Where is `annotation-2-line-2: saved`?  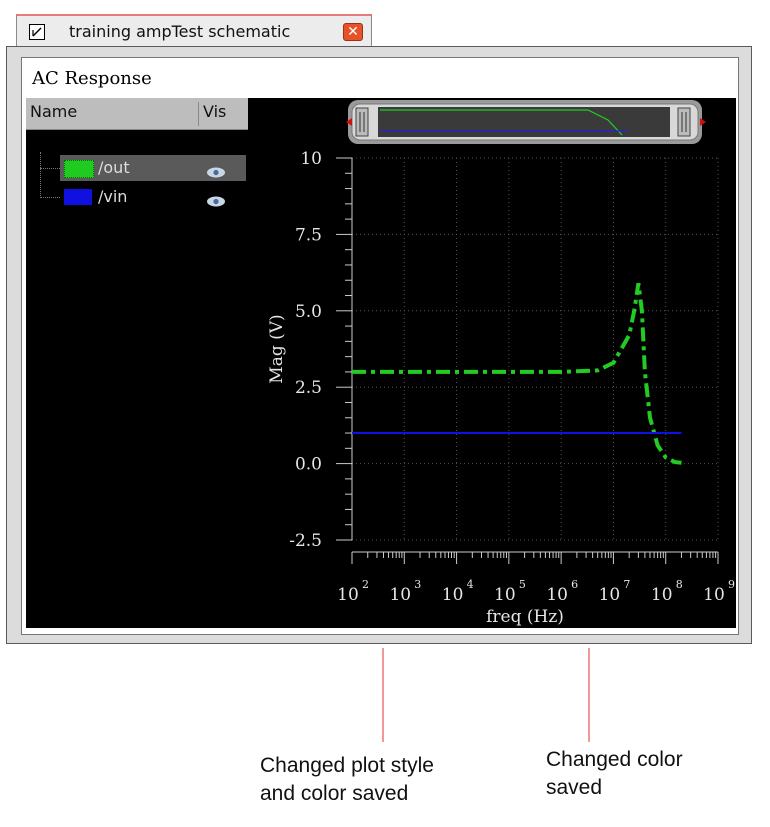
annotation-2-line-2: saved is located at coordinates (574, 787).